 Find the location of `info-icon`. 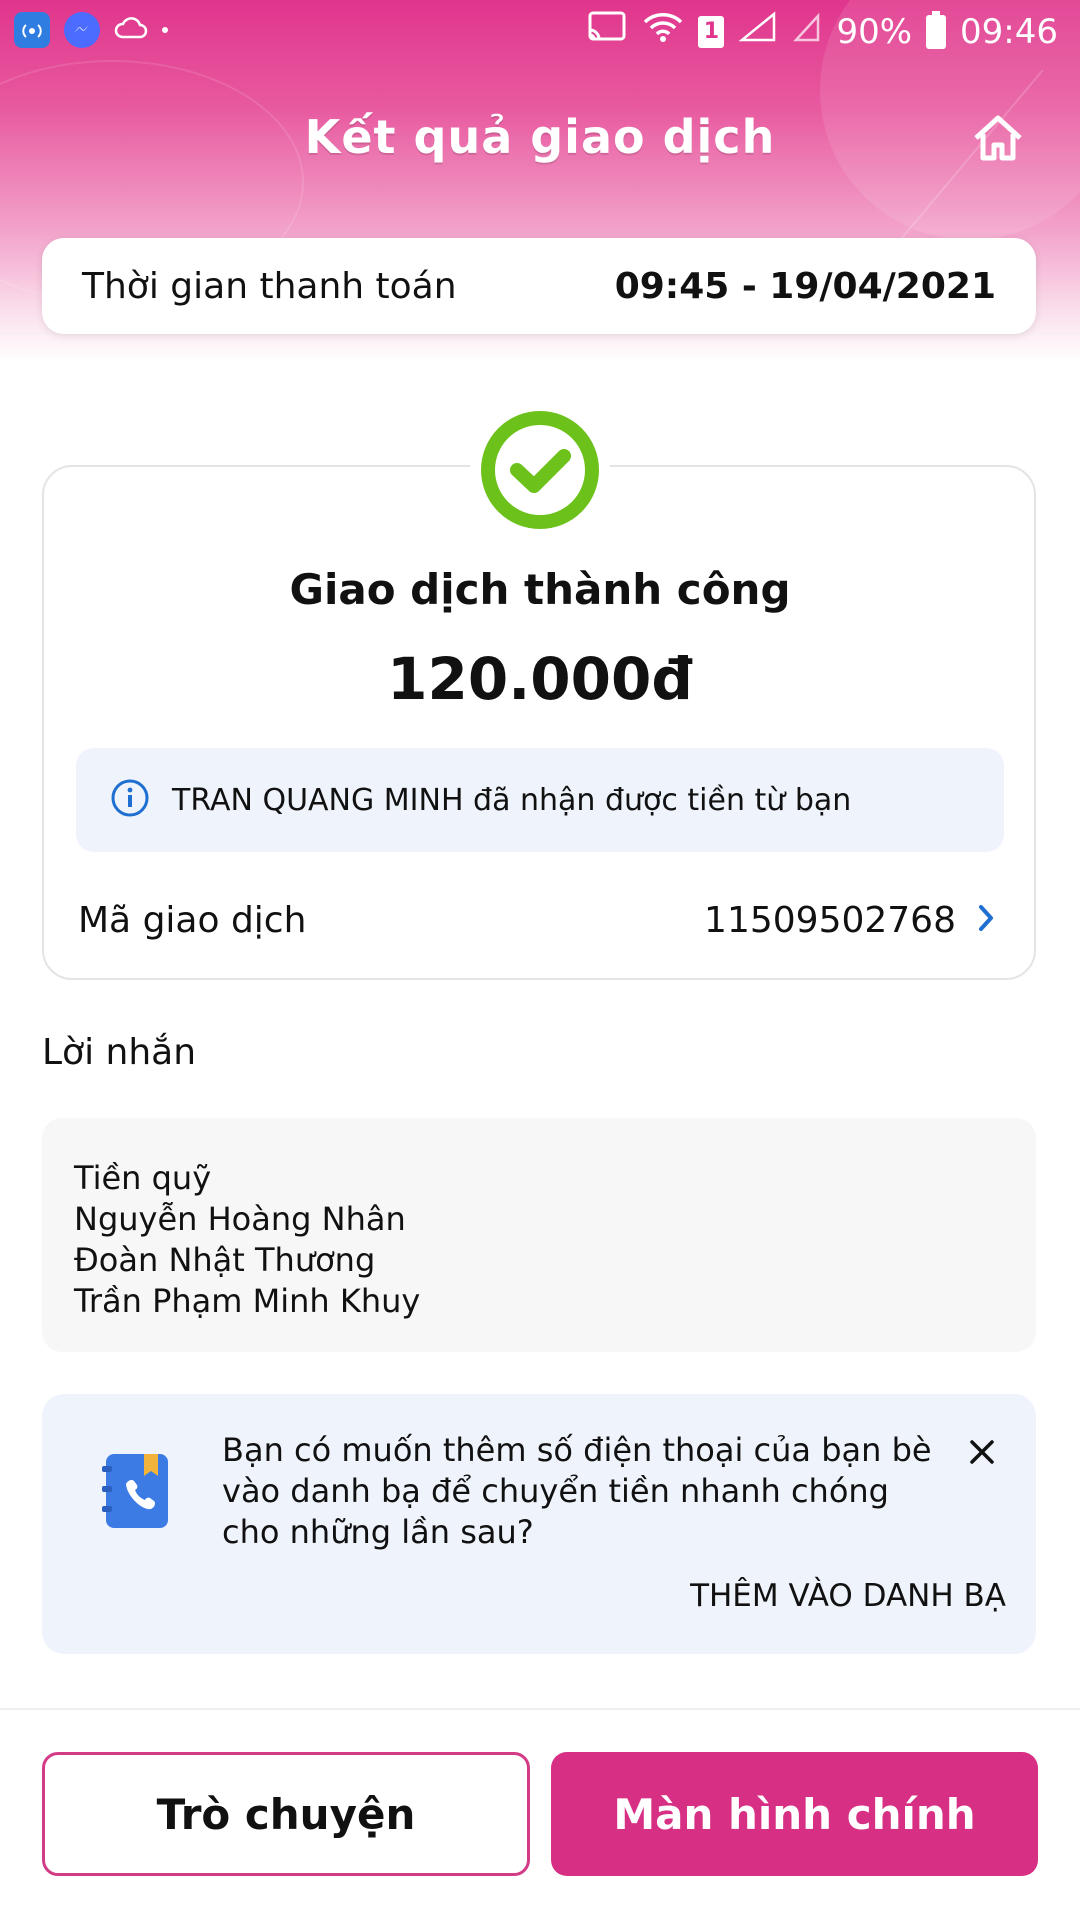

info-icon is located at coordinates (130, 800).